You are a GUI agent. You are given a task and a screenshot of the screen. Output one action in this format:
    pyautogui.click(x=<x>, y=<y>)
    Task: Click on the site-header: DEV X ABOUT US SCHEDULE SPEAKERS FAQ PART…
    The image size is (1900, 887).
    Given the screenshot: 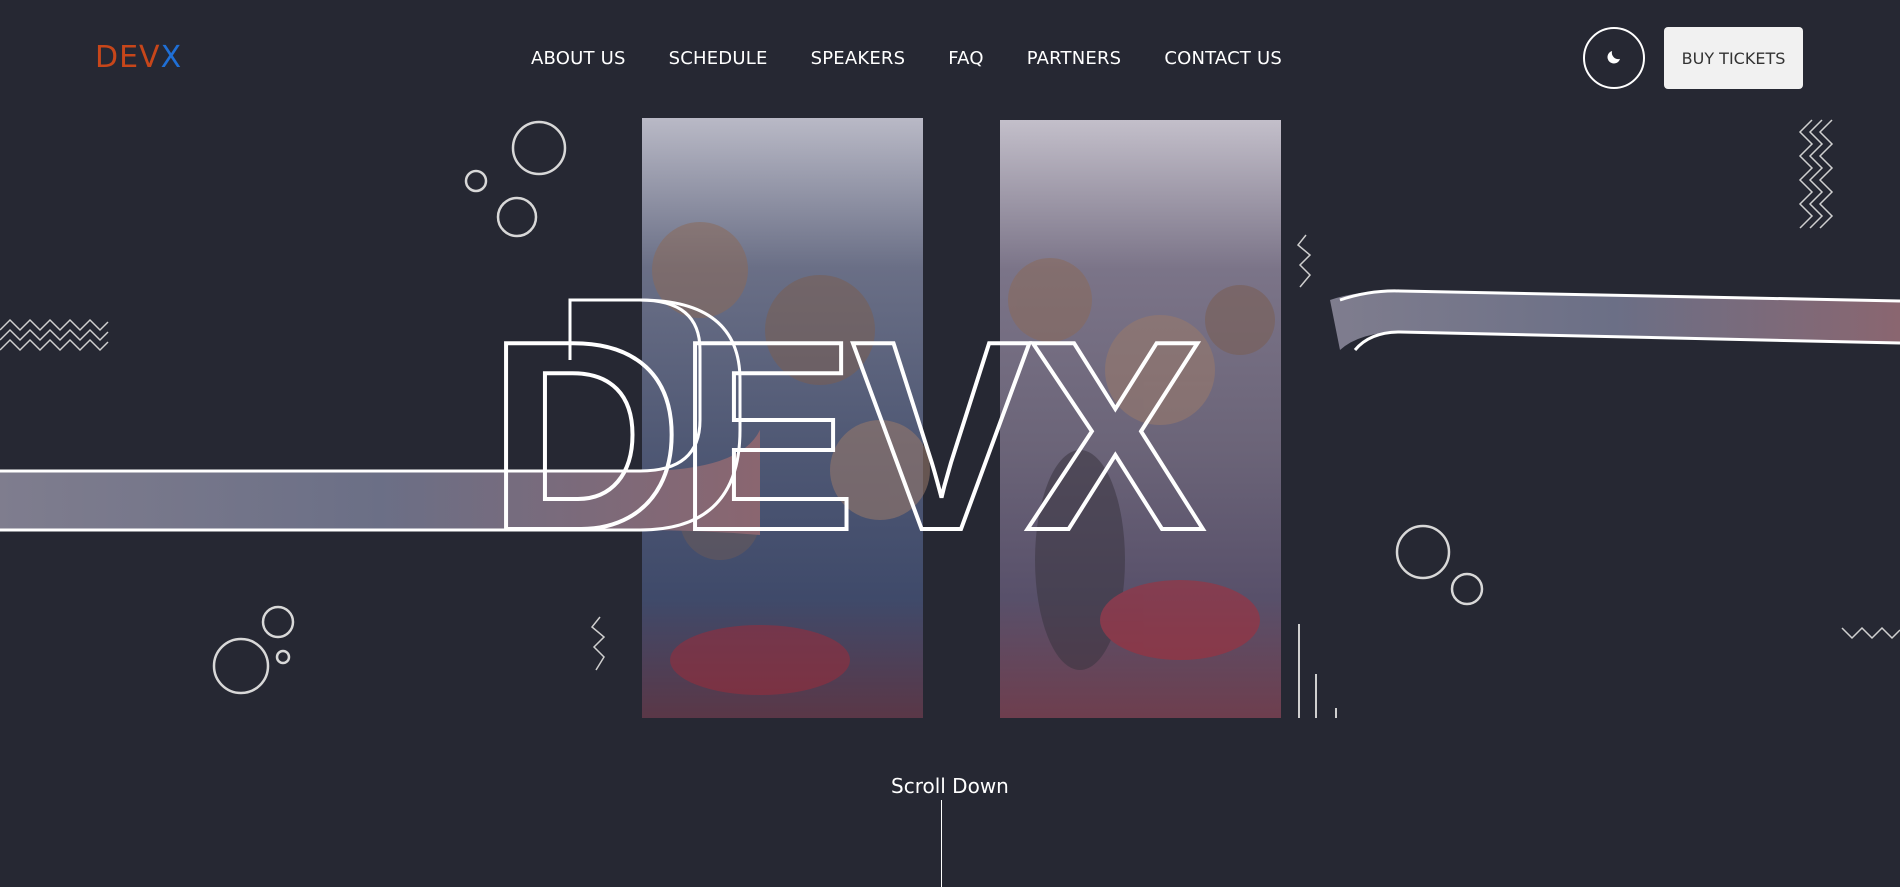 What is the action you would take?
    pyautogui.click(x=950, y=57)
    